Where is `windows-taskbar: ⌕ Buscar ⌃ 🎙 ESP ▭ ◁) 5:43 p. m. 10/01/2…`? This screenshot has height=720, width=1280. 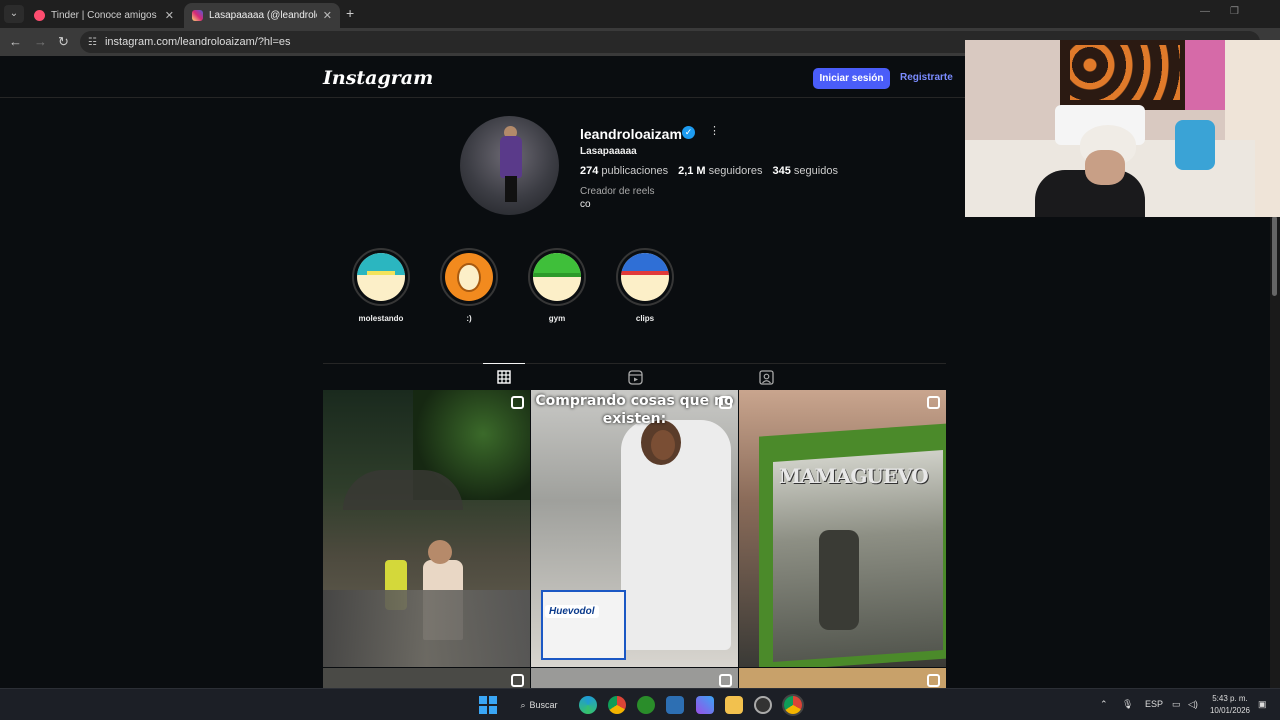
windows-taskbar: ⌕ Buscar ⌃ 🎙 ESP ▭ ◁) 5:43 p. m. 10/01/2… is located at coordinates (640, 704).